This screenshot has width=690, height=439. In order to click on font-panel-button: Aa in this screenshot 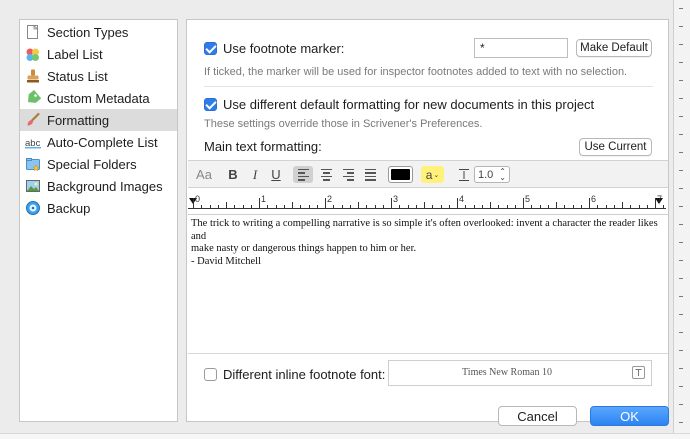, I will do `click(204, 174)`.